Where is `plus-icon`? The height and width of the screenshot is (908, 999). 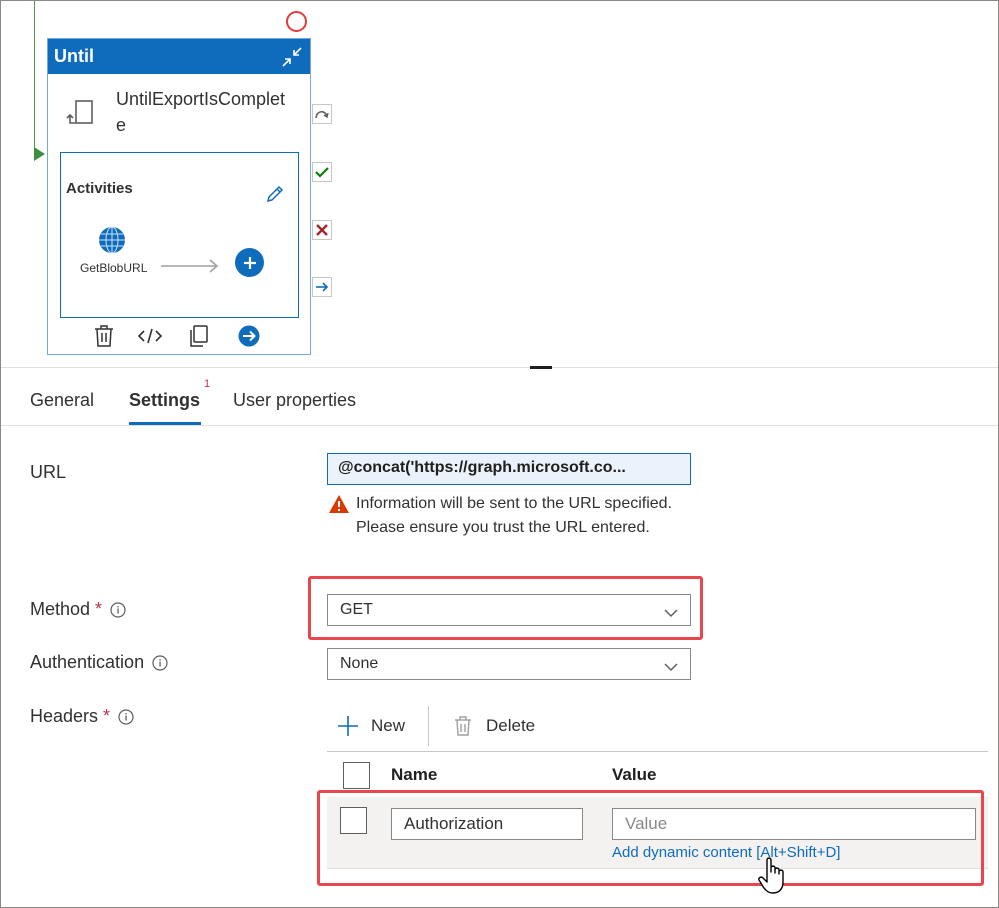 plus-icon is located at coordinates (348, 726).